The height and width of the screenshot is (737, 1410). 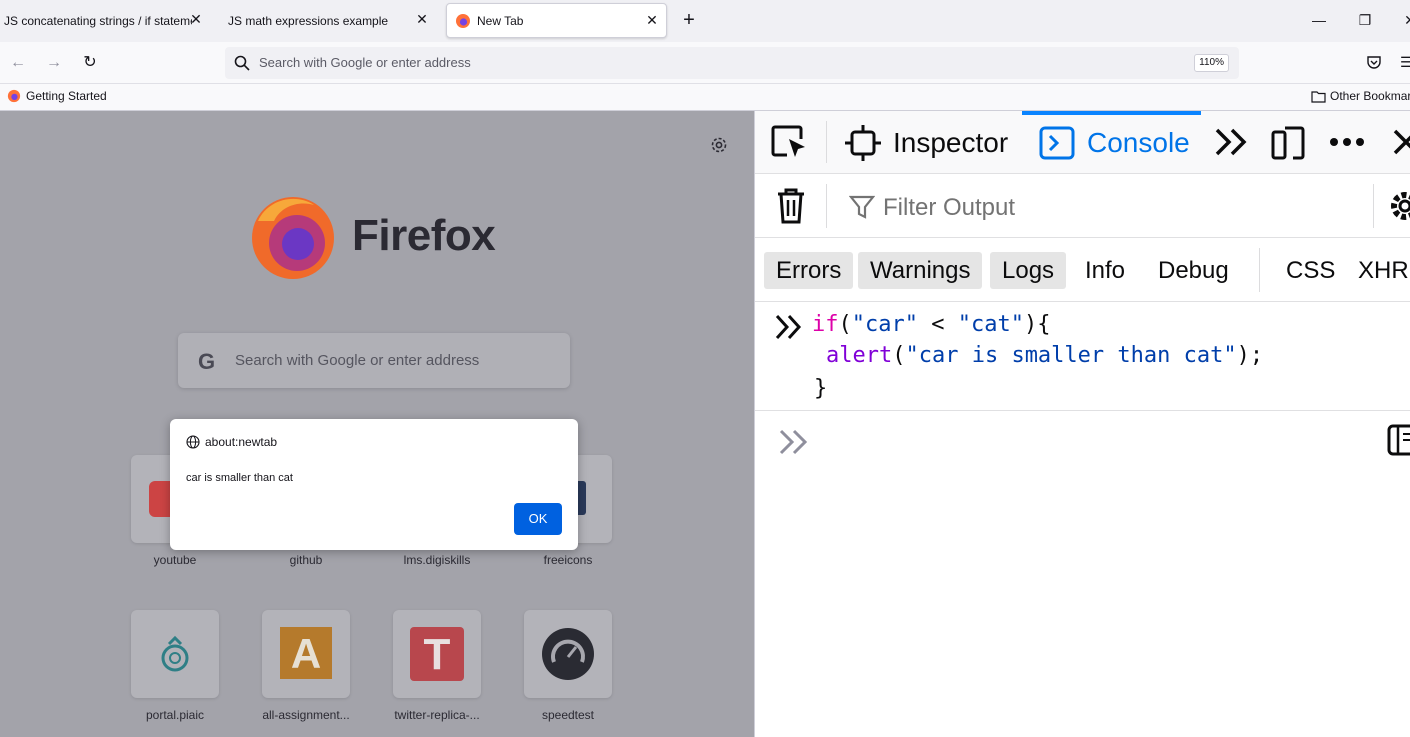 What do you see at coordinates (500, 20) in the screenshot?
I see `tab-label: New Tab` at bounding box center [500, 20].